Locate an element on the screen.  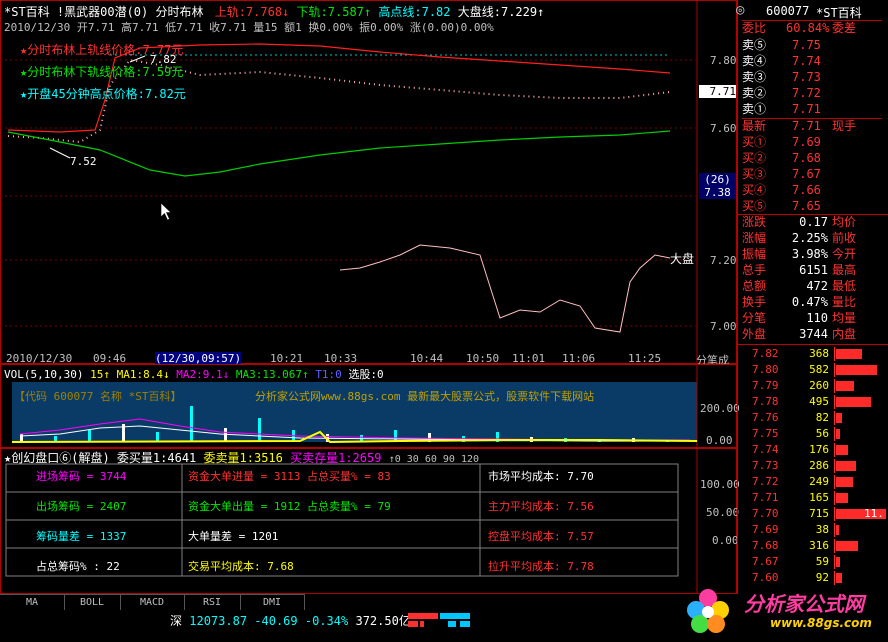
quote-stat-label: 外盘 is located at coordinates (754, 334).